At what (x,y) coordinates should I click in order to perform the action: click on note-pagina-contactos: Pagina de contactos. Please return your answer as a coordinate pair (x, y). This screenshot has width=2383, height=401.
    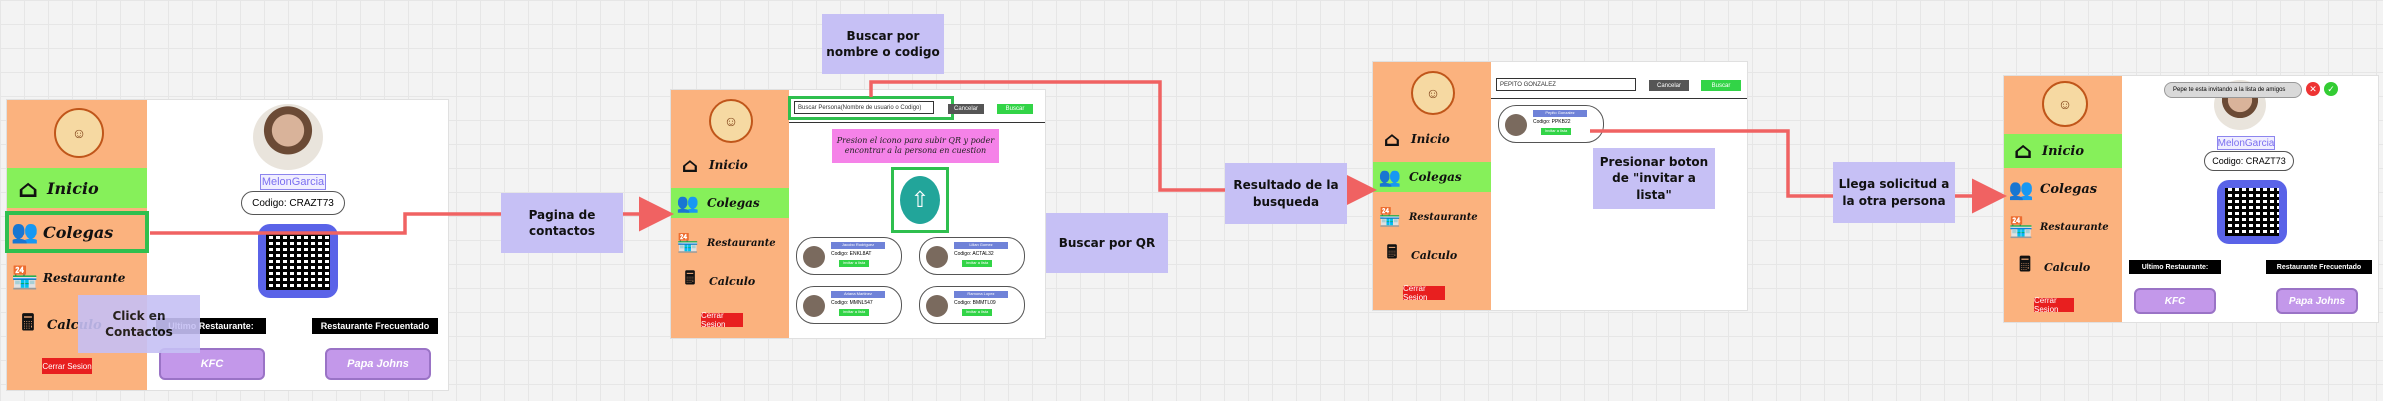
    Looking at the image, I should click on (562, 223).